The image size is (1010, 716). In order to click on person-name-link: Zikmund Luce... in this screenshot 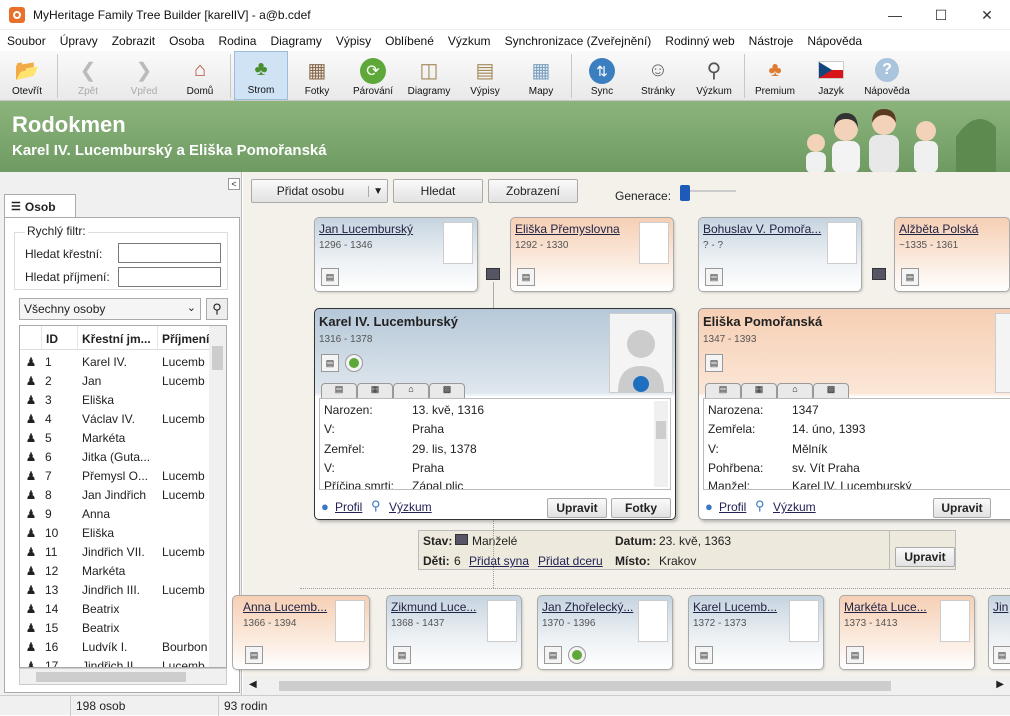, I will do `click(433, 607)`.